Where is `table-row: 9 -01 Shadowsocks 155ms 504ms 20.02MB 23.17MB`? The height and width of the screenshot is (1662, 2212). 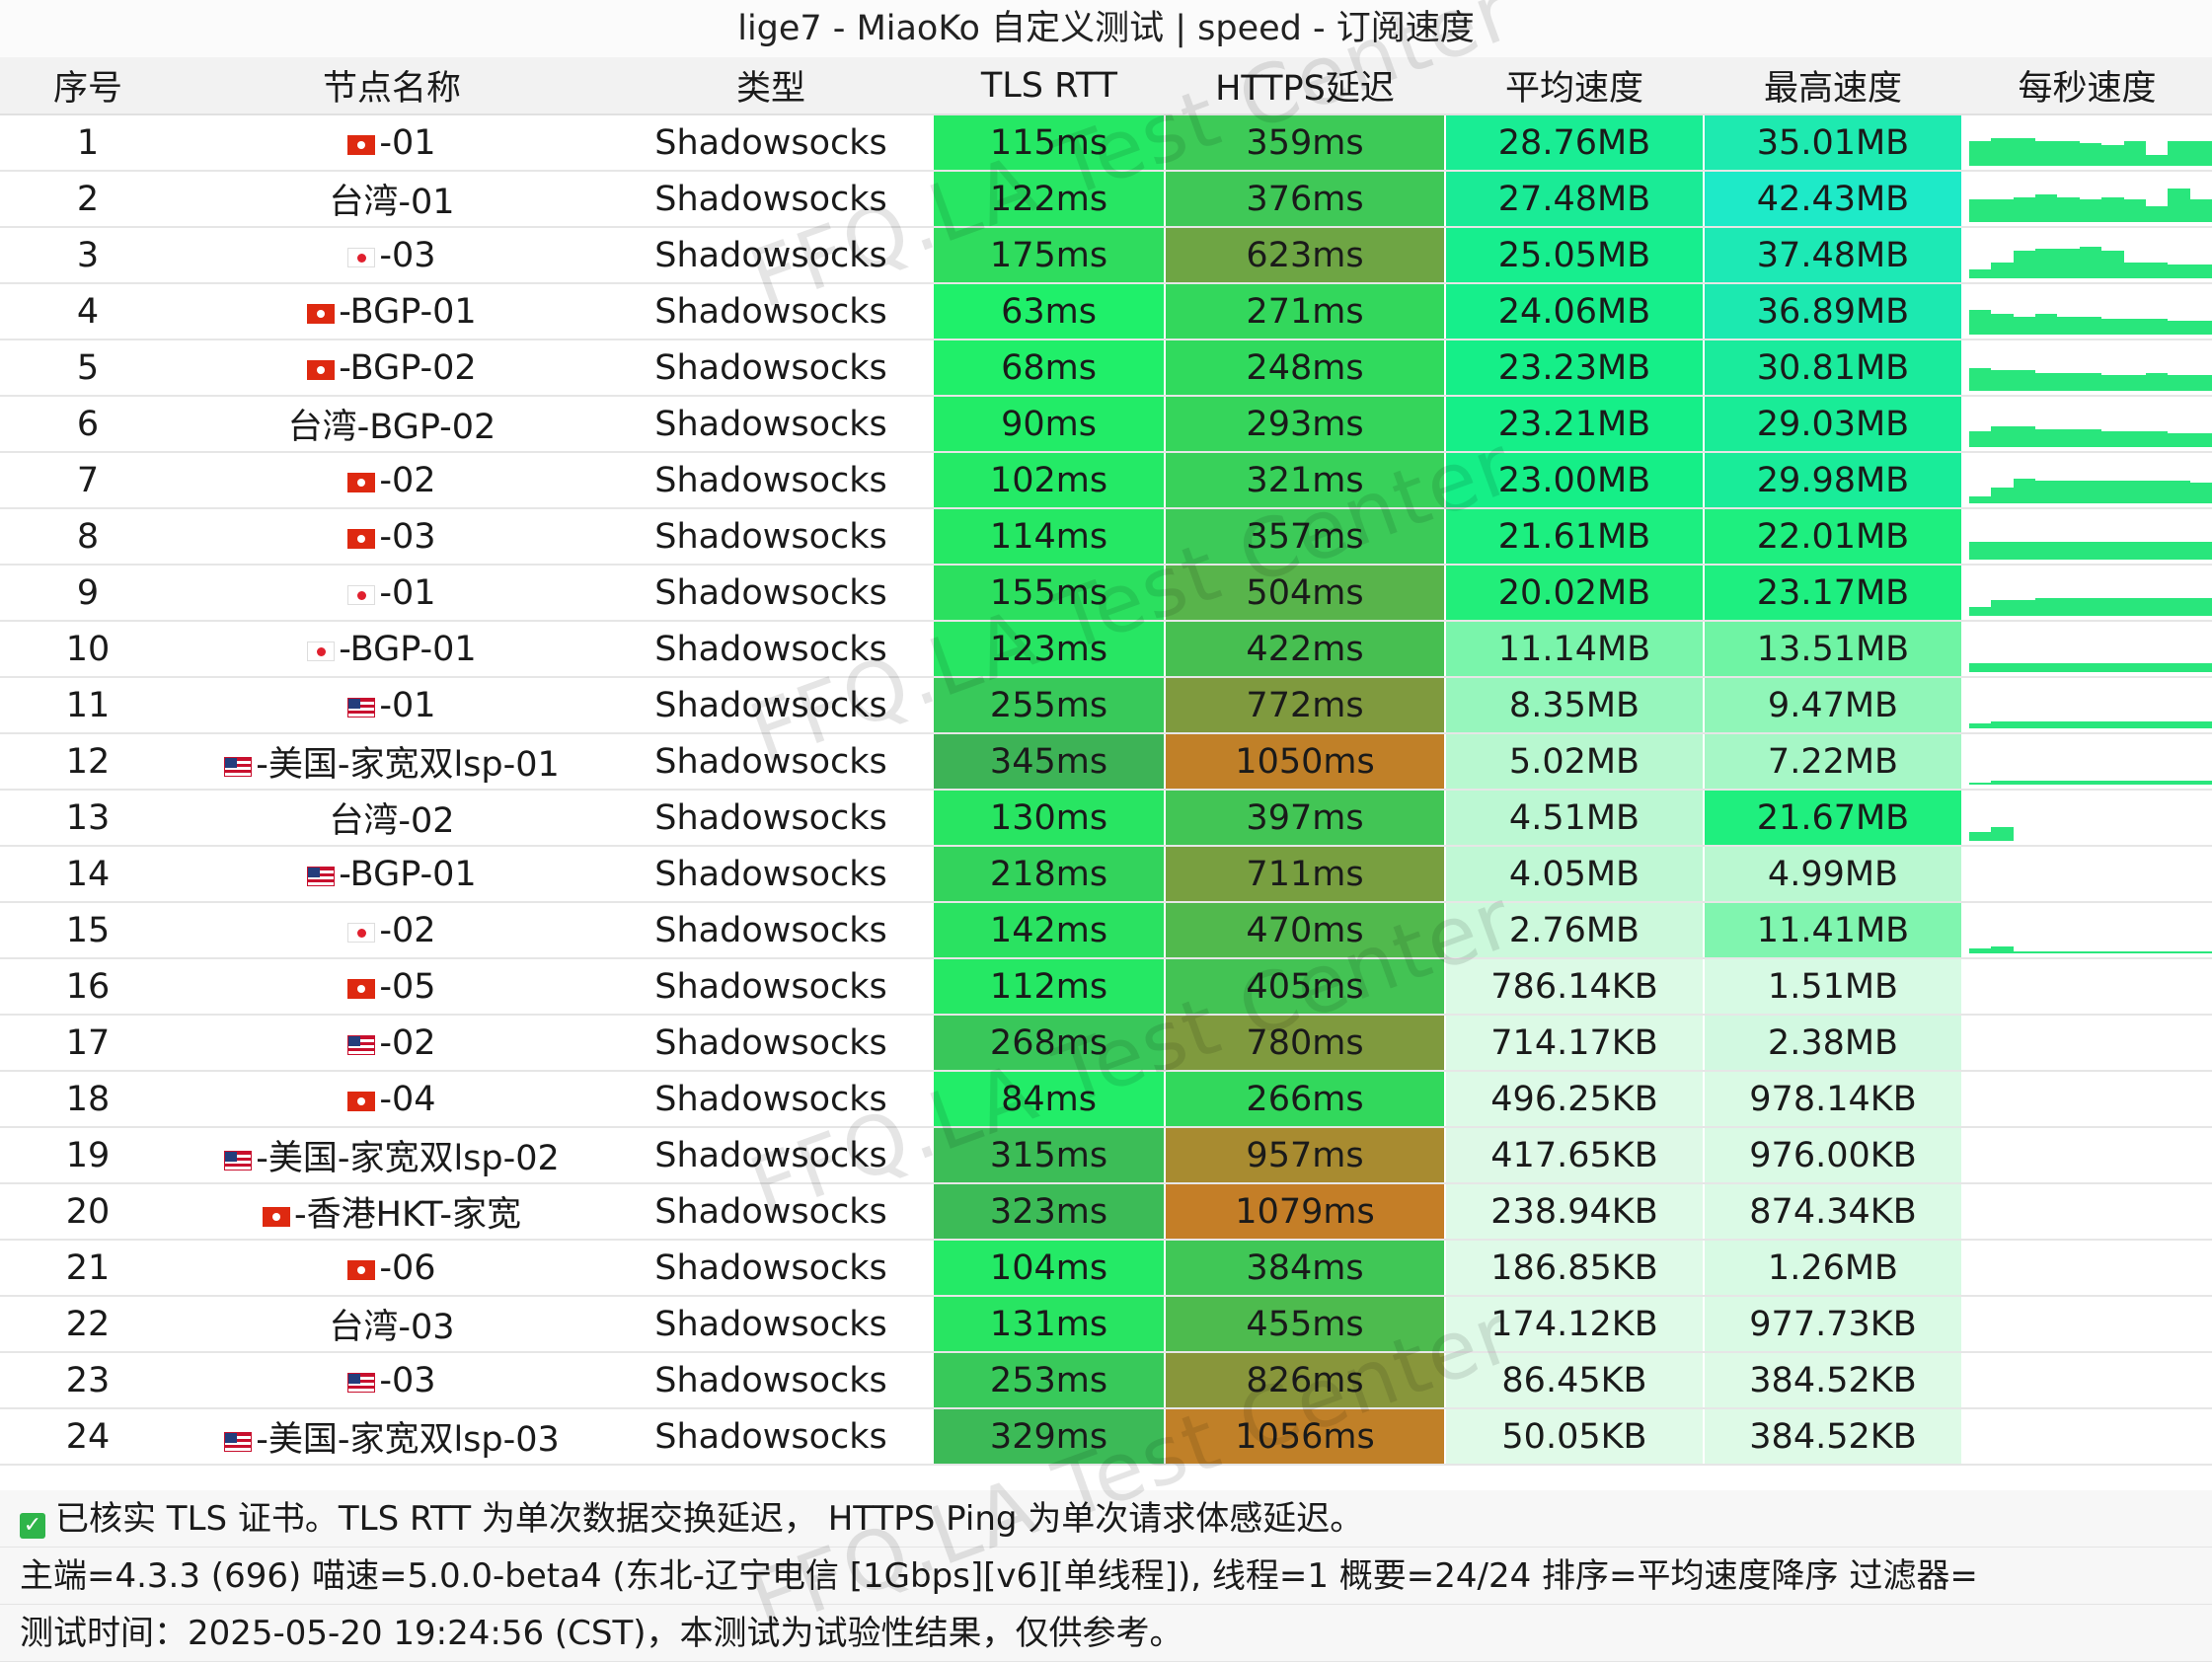
table-row: 9 -01 Shadowsocks 155ms 504ms 20.02MB 23.17MB is located at coordinates (1106, 593).